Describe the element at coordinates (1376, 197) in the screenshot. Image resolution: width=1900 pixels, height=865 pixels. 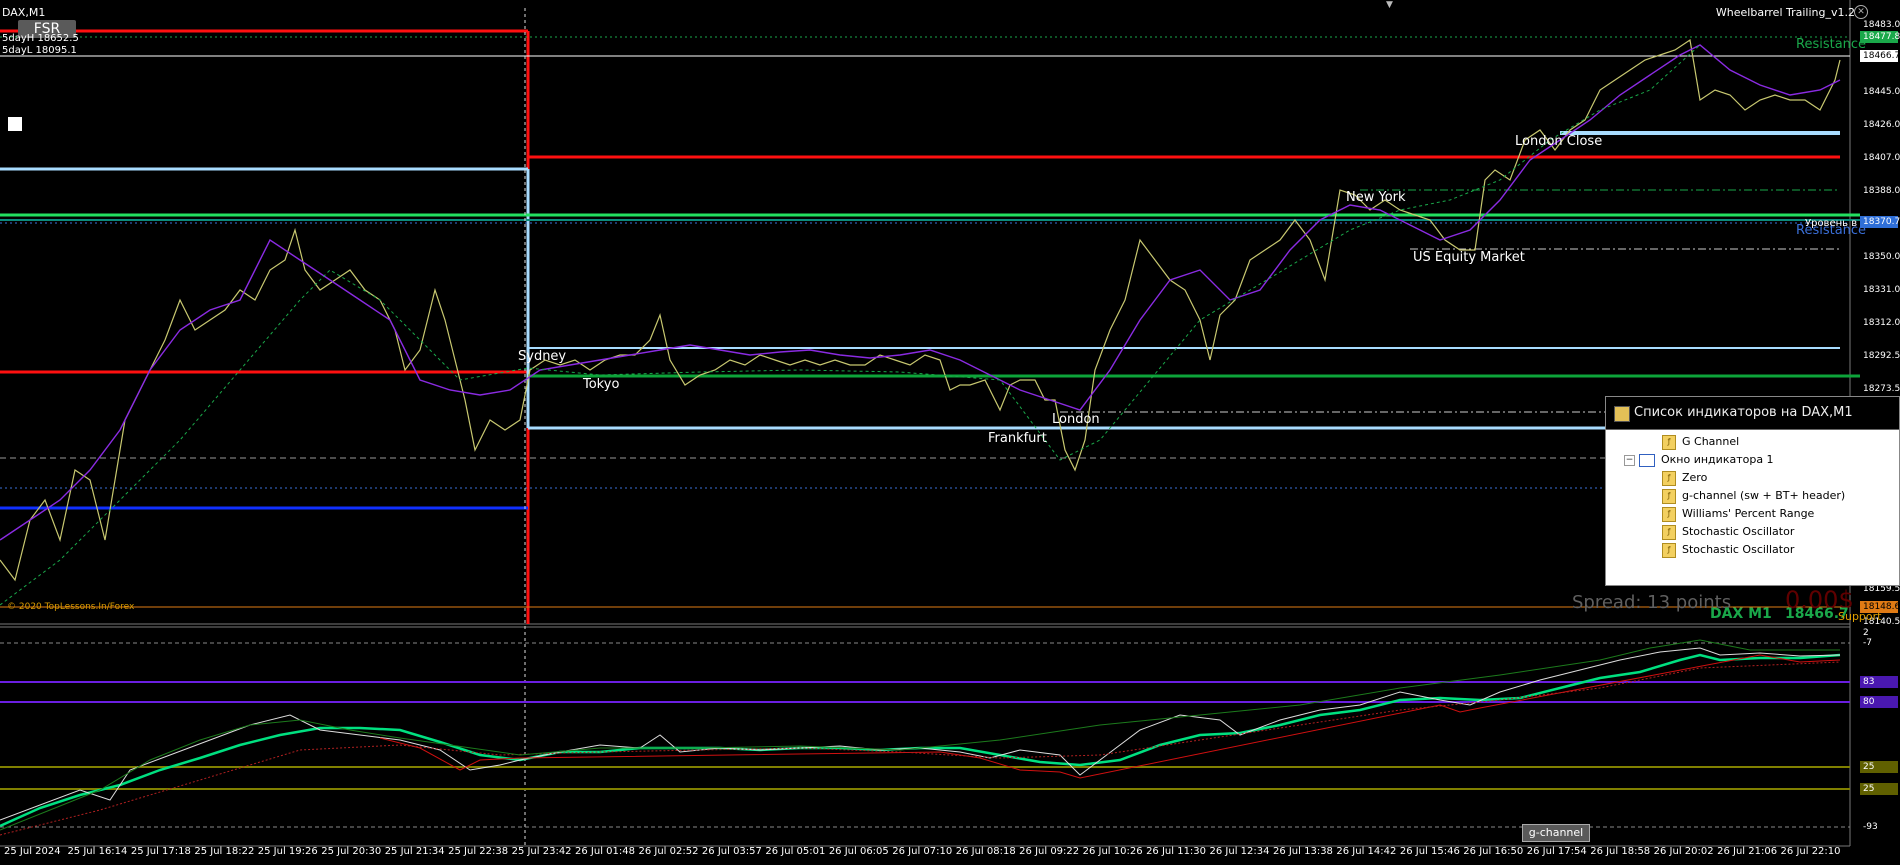
I see `session-label-new-york: New York` at that location.